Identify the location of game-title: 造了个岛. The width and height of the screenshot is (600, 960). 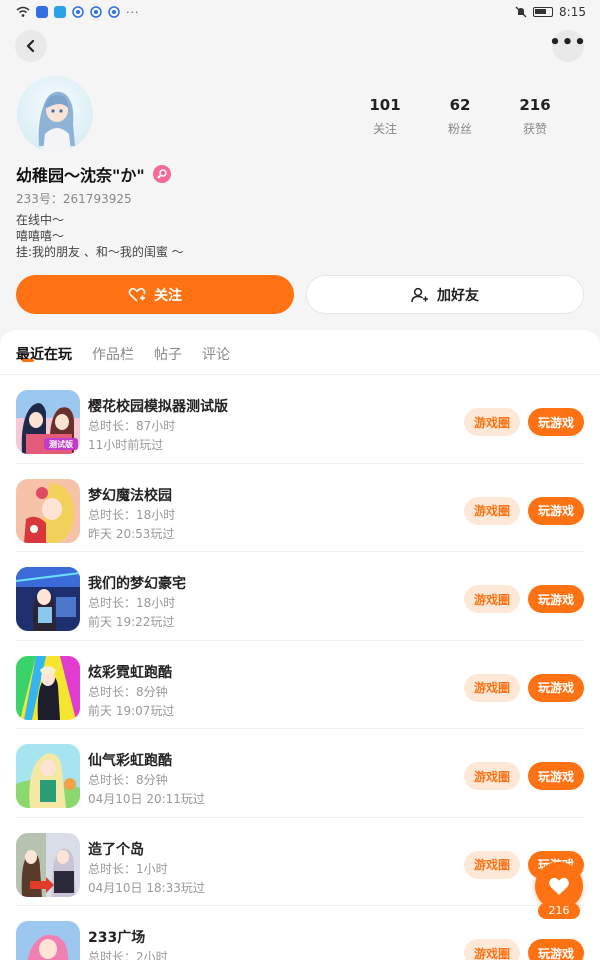
(116, 849).